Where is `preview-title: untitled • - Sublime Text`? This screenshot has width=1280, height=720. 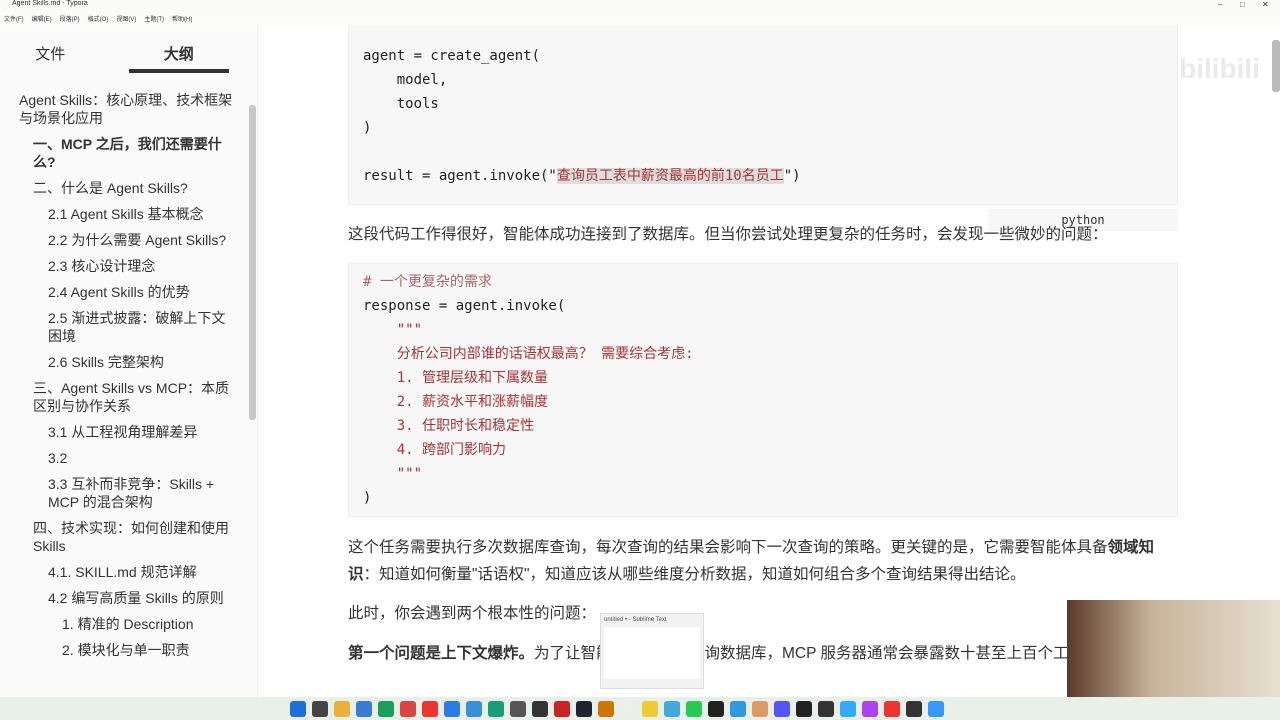
preview-title: untitled • - Sublime Text is located at coordinates (635, 620).